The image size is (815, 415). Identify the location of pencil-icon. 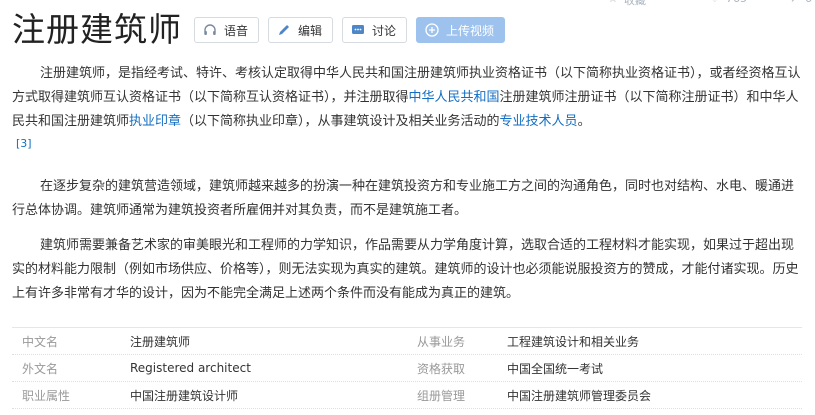
(284, 30).